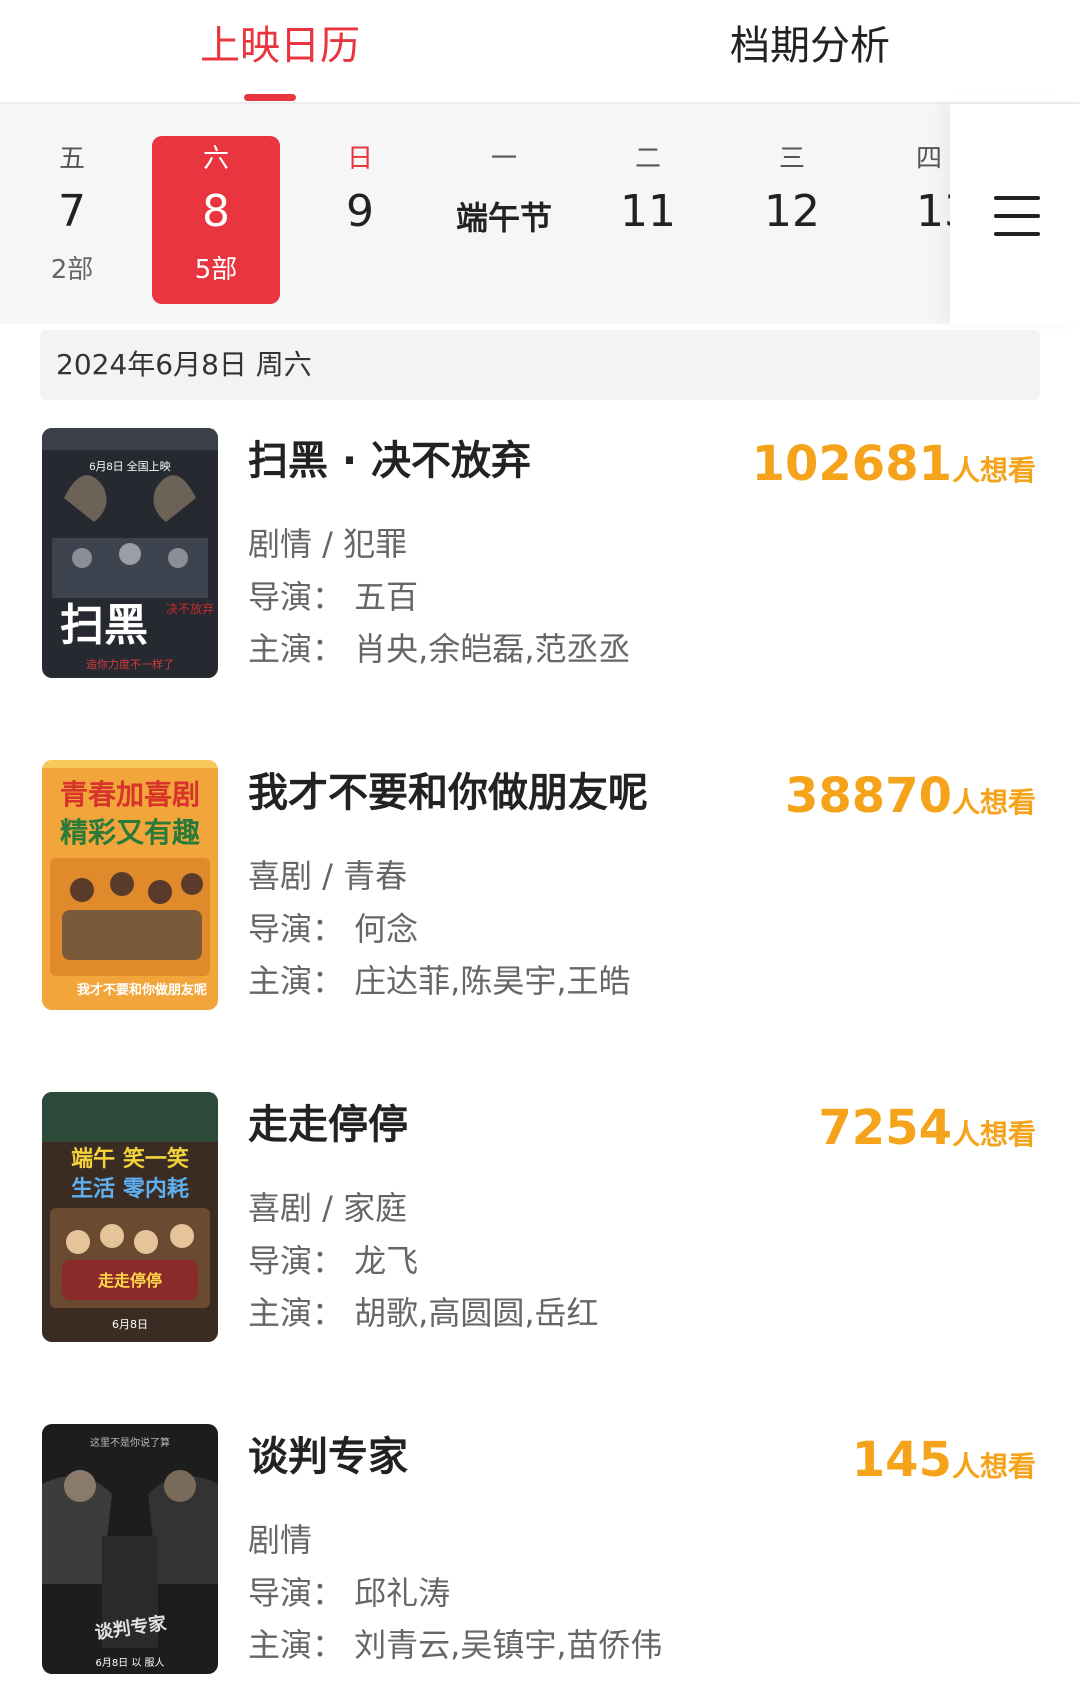 The image size is (1080, 1696). What do you see at coordinates (333, 929) in the screenshot?
I see `movie-director: 导演： 何念` at bounding box center [333, 929].